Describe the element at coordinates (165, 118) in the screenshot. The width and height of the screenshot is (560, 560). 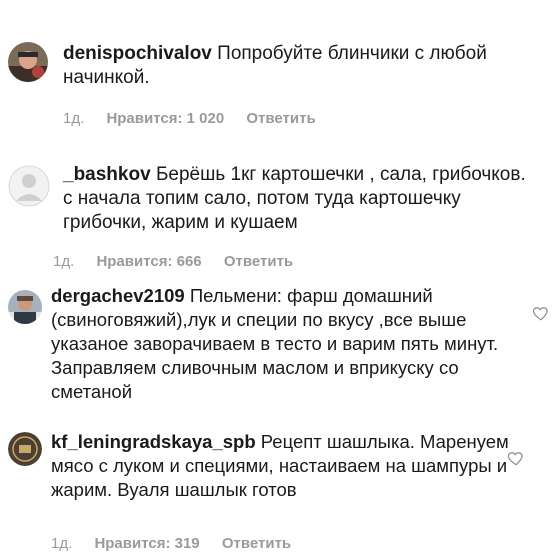
I see `likes-count-button: Нравится: 1 020` at that location.